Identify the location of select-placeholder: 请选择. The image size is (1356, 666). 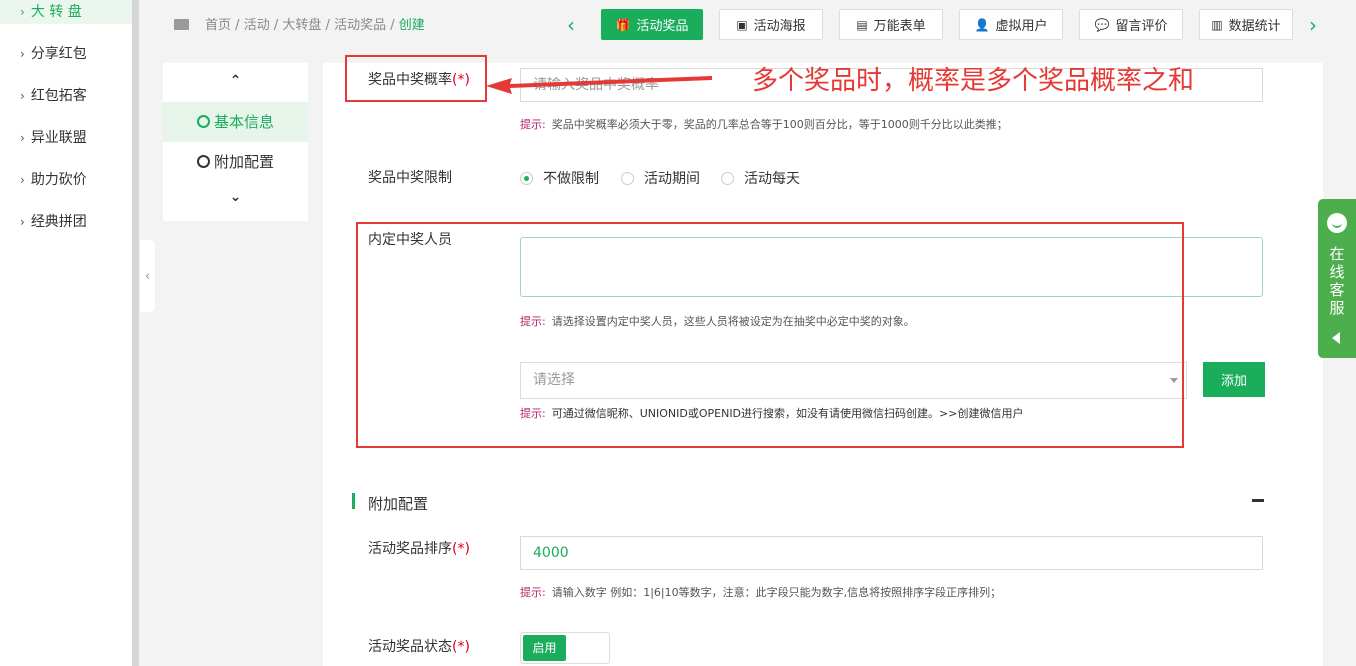
(554, 380).